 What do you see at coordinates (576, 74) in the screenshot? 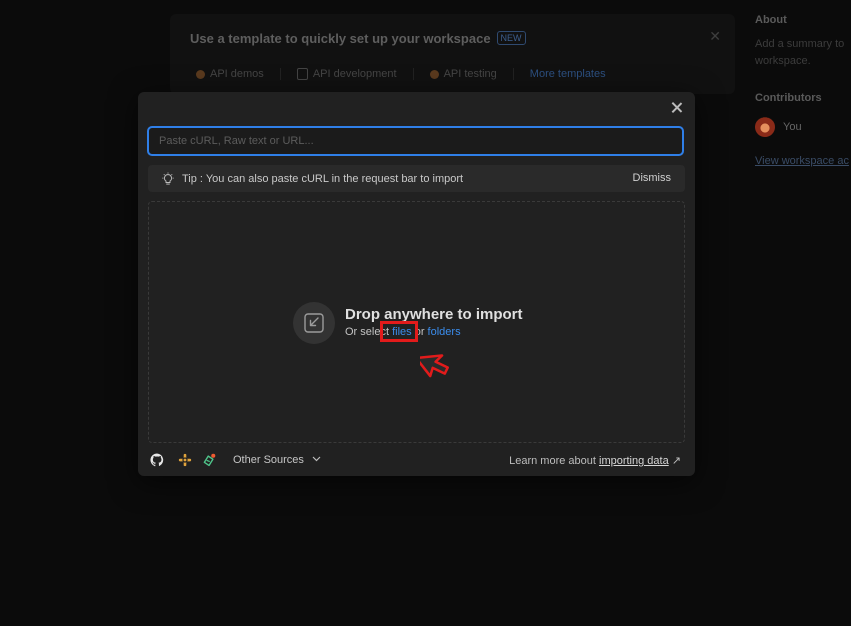
I see `more-templates-link: More templates` at bounding box center [576, 74].